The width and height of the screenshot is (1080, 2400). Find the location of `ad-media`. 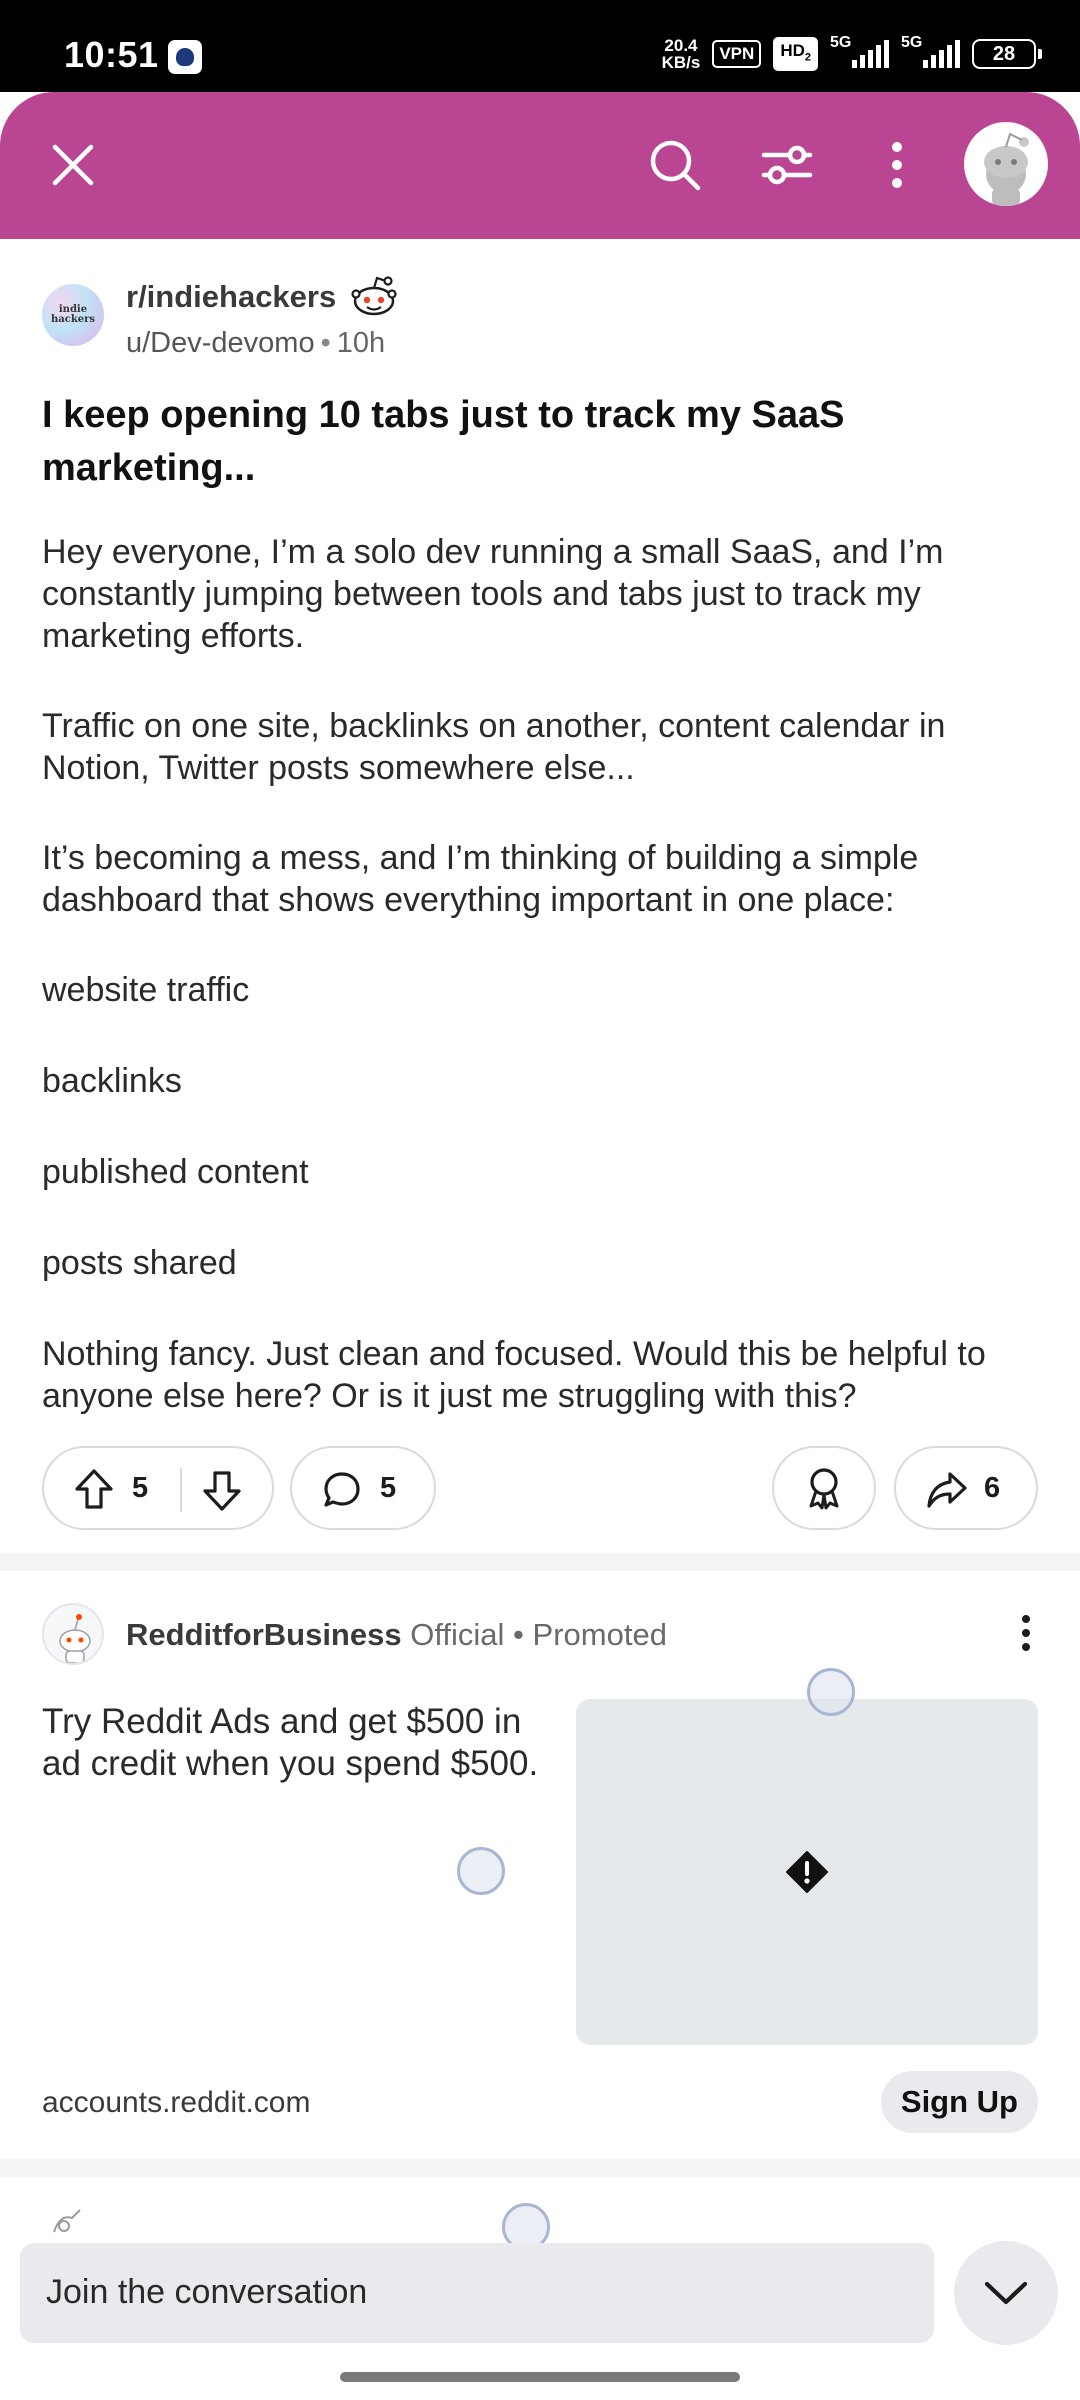

ad-media is located at coordinates (807, 1872).